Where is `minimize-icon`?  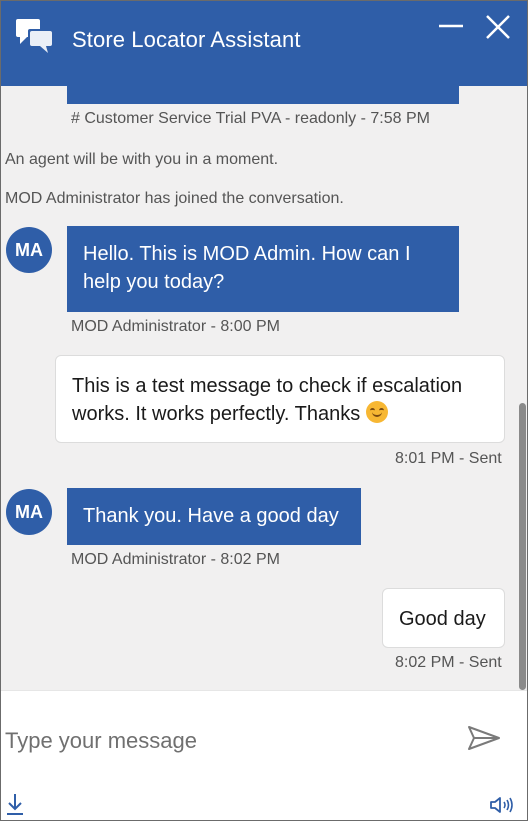 minimize-icon is located at coordinates (451, 26).